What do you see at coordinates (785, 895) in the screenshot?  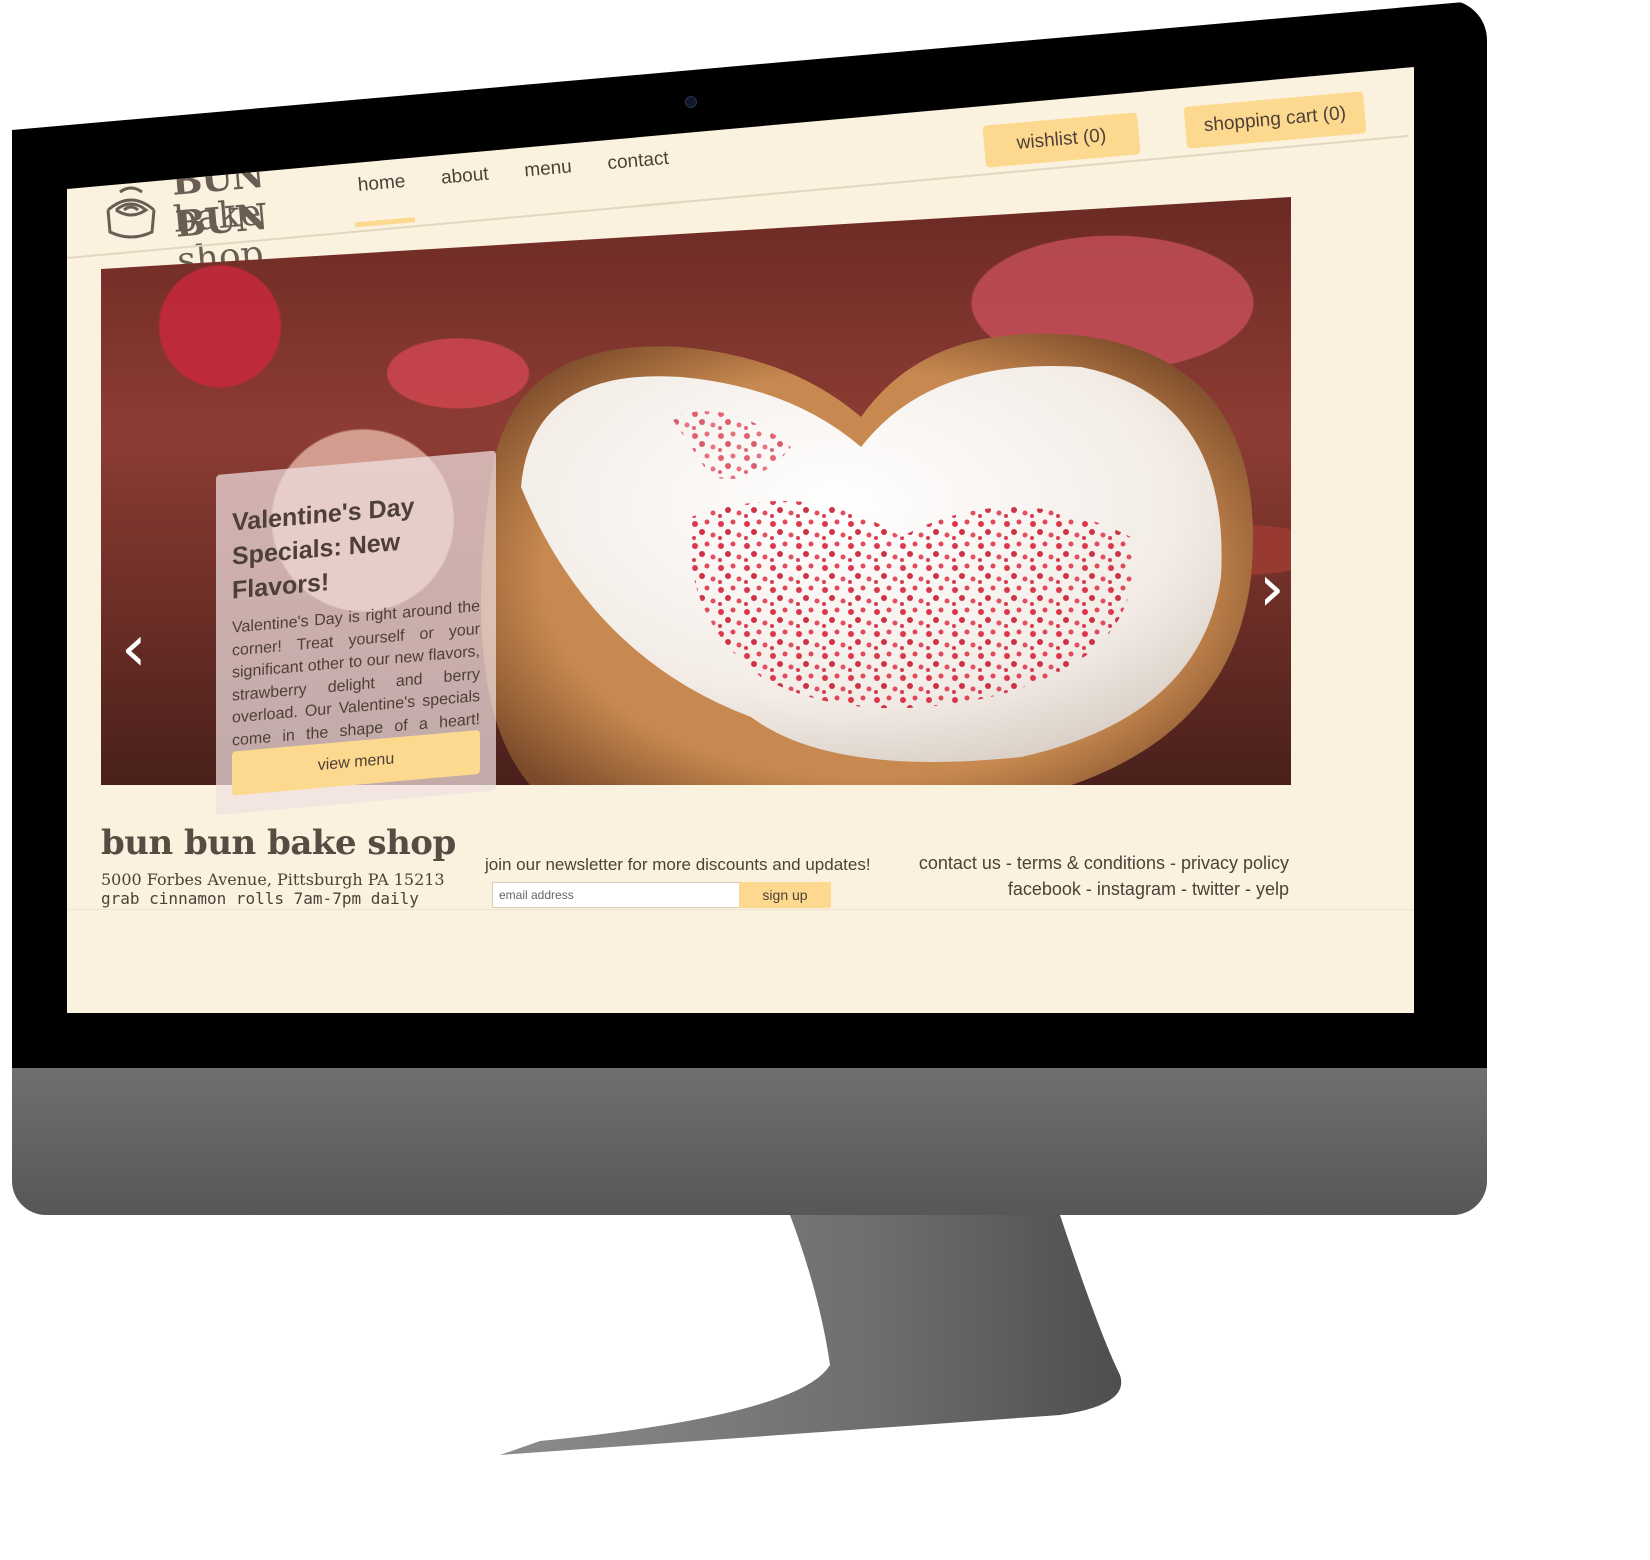 I see `sign-up-button: sign up` at bounding box center [785, 895].